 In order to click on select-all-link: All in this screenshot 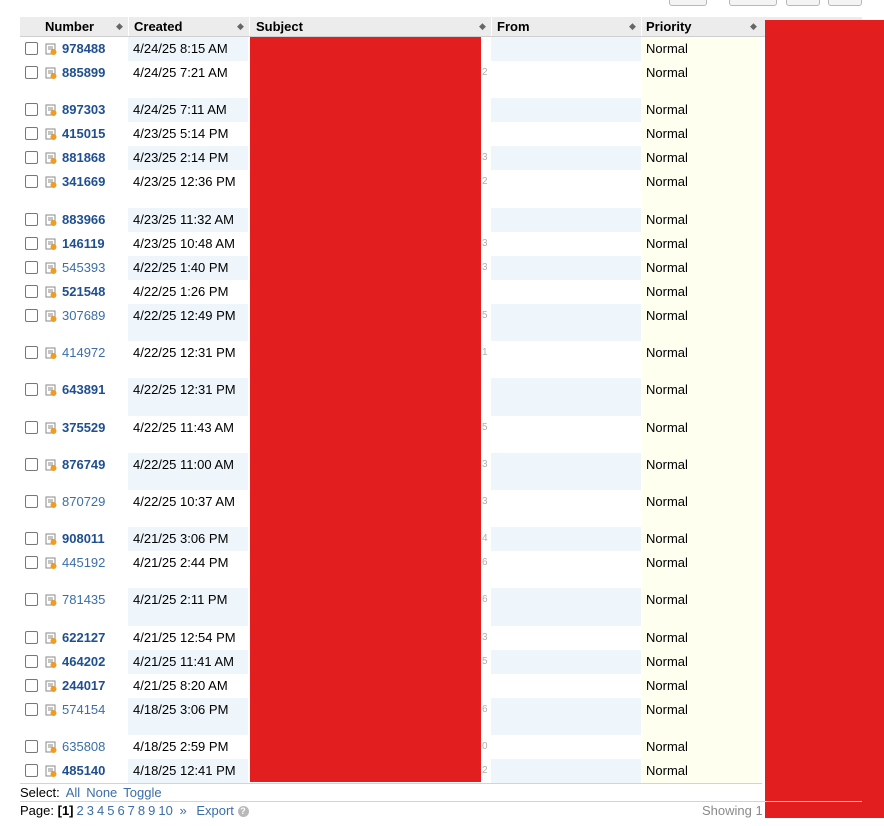, I will do `click(73, 792)`.